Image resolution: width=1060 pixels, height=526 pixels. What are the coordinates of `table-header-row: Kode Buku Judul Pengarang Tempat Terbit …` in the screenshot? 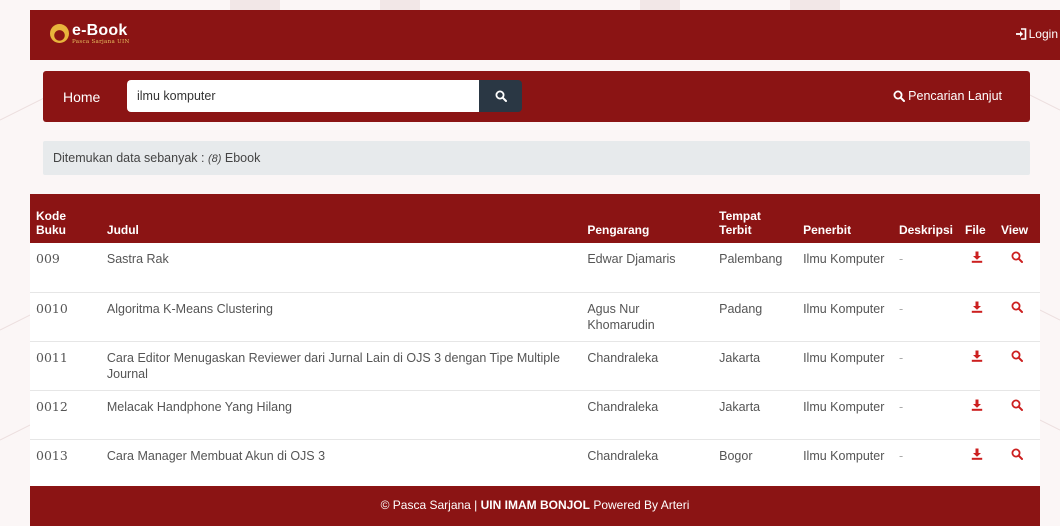 It's located at (535, 218).